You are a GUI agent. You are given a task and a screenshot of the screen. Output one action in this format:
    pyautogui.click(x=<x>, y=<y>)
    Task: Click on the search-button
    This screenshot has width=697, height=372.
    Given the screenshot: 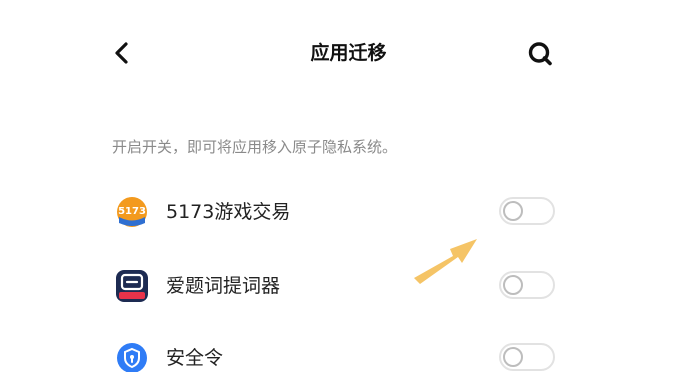 What is the action you would take?
    pyautogui.click(x=540, y=54)
    